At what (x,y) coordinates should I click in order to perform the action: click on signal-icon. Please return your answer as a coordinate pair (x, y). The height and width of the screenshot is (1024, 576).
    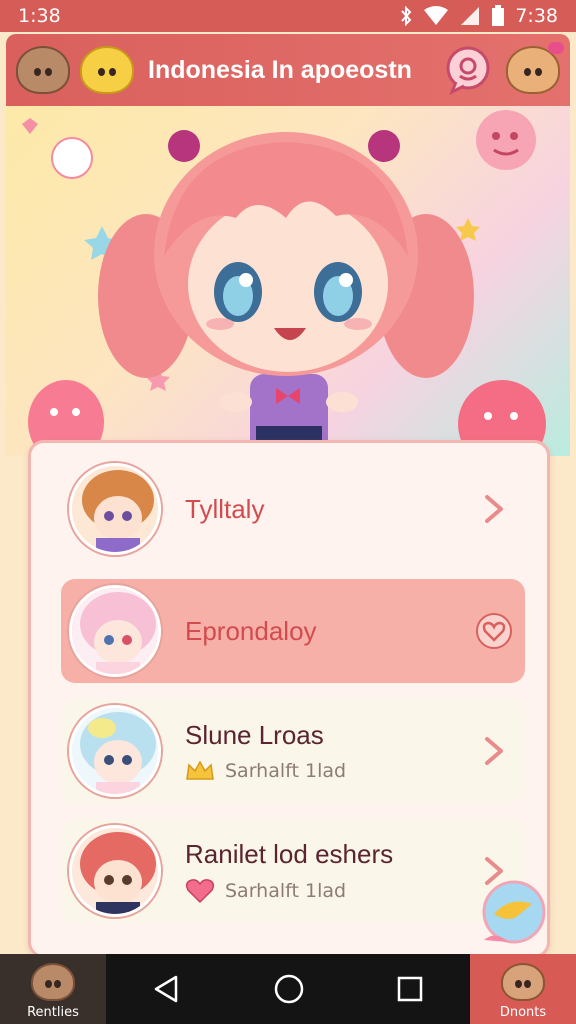
    Looking at the image, I should click on (470, 16).